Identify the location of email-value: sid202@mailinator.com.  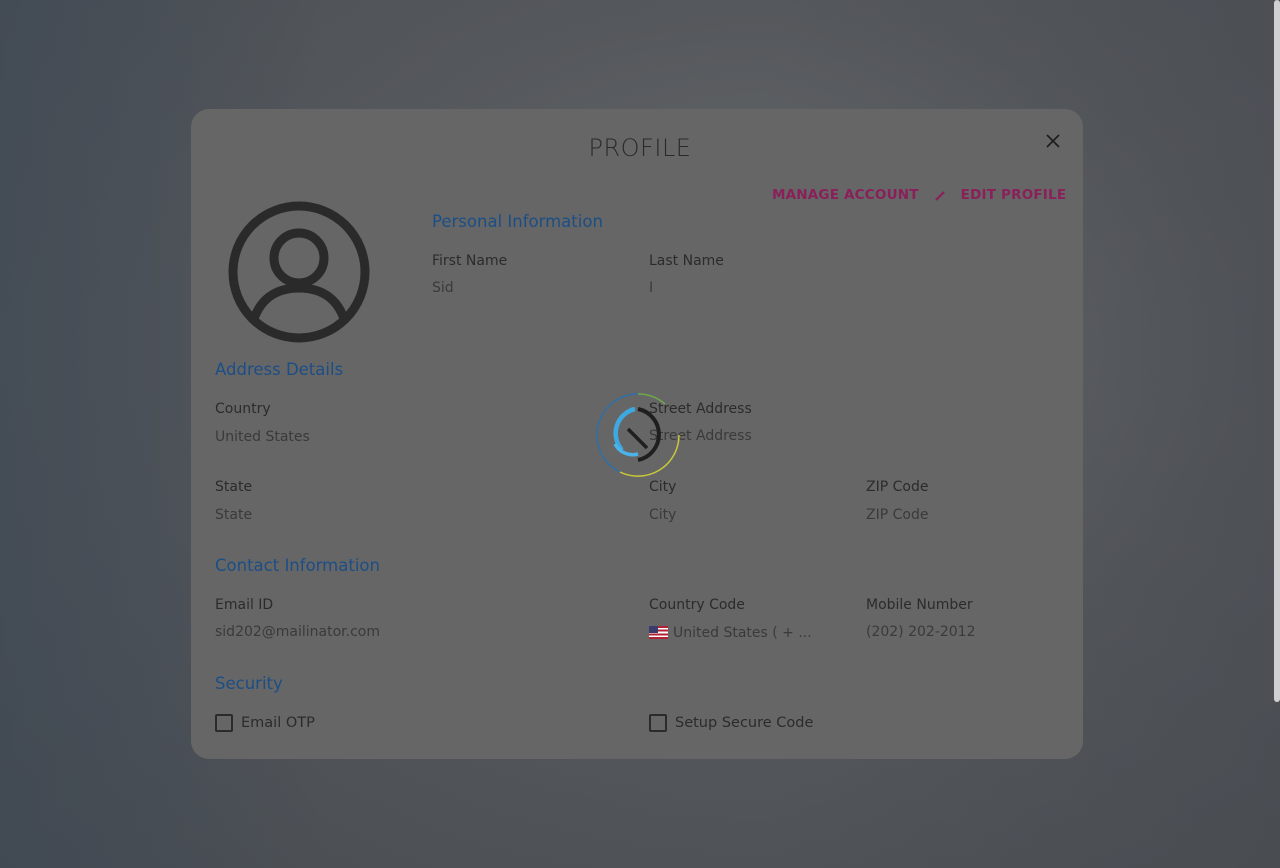
(298, 632).